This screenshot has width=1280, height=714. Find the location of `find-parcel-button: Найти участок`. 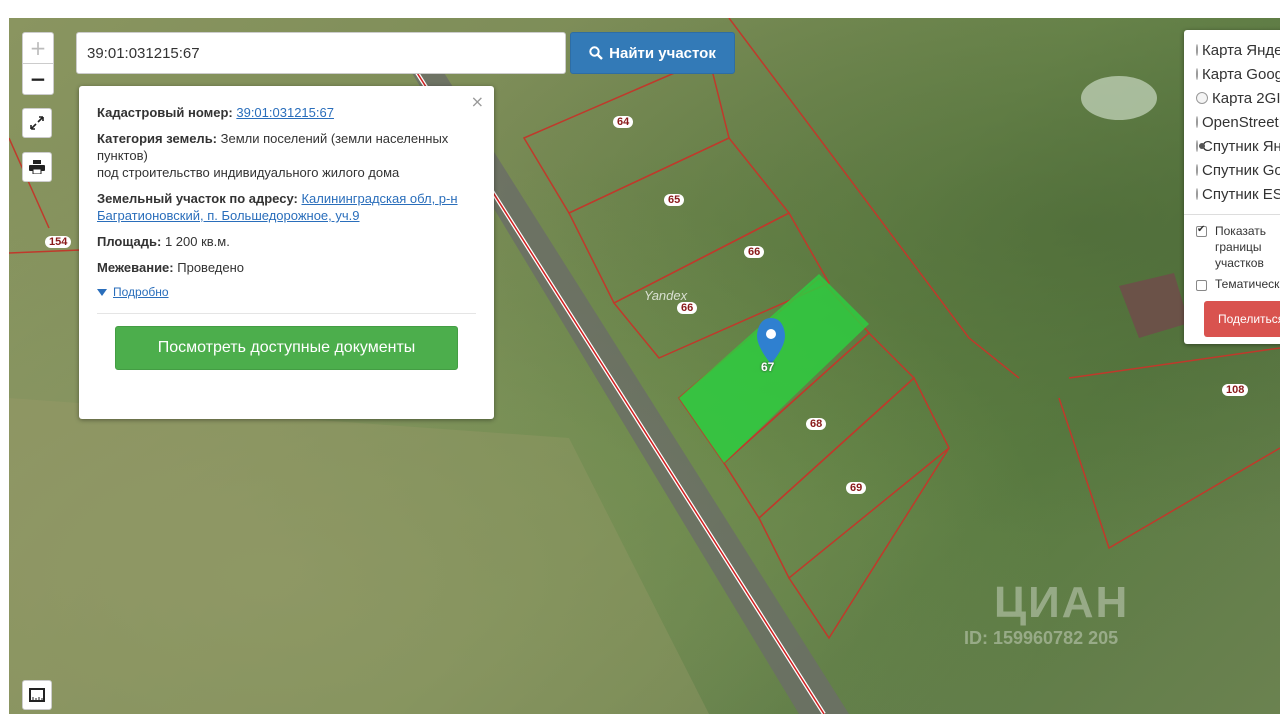

find-parcel-button: Найти участок is located at coordinates (652, 53).